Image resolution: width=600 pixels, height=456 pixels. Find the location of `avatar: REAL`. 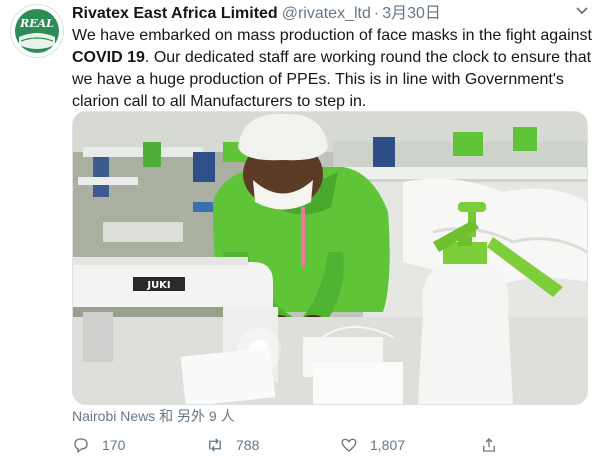

avatar: REAL is located at coordinates (37, 31).